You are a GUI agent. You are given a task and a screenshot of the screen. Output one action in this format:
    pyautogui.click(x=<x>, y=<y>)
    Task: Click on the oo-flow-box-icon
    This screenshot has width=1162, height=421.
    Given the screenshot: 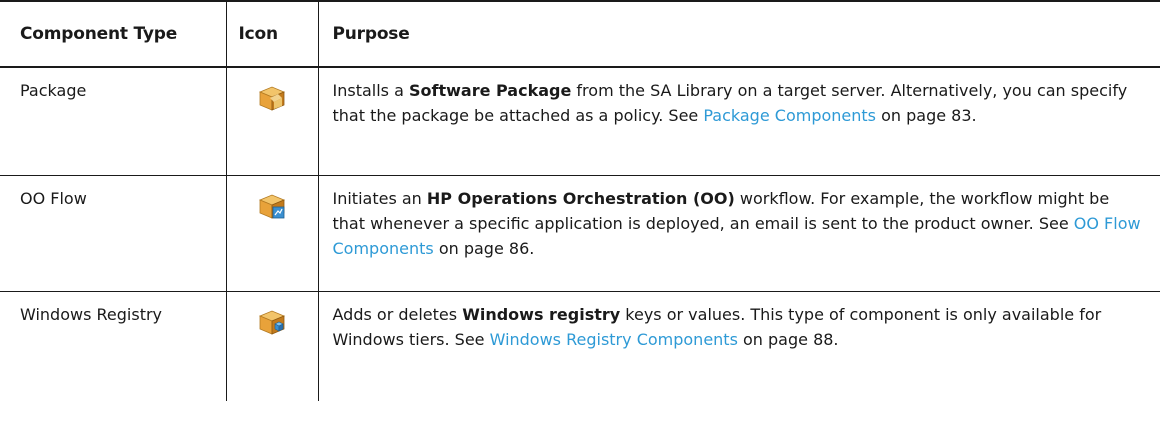 What is the action you would take?
    pyautogui.click(x=272, y=206)
    